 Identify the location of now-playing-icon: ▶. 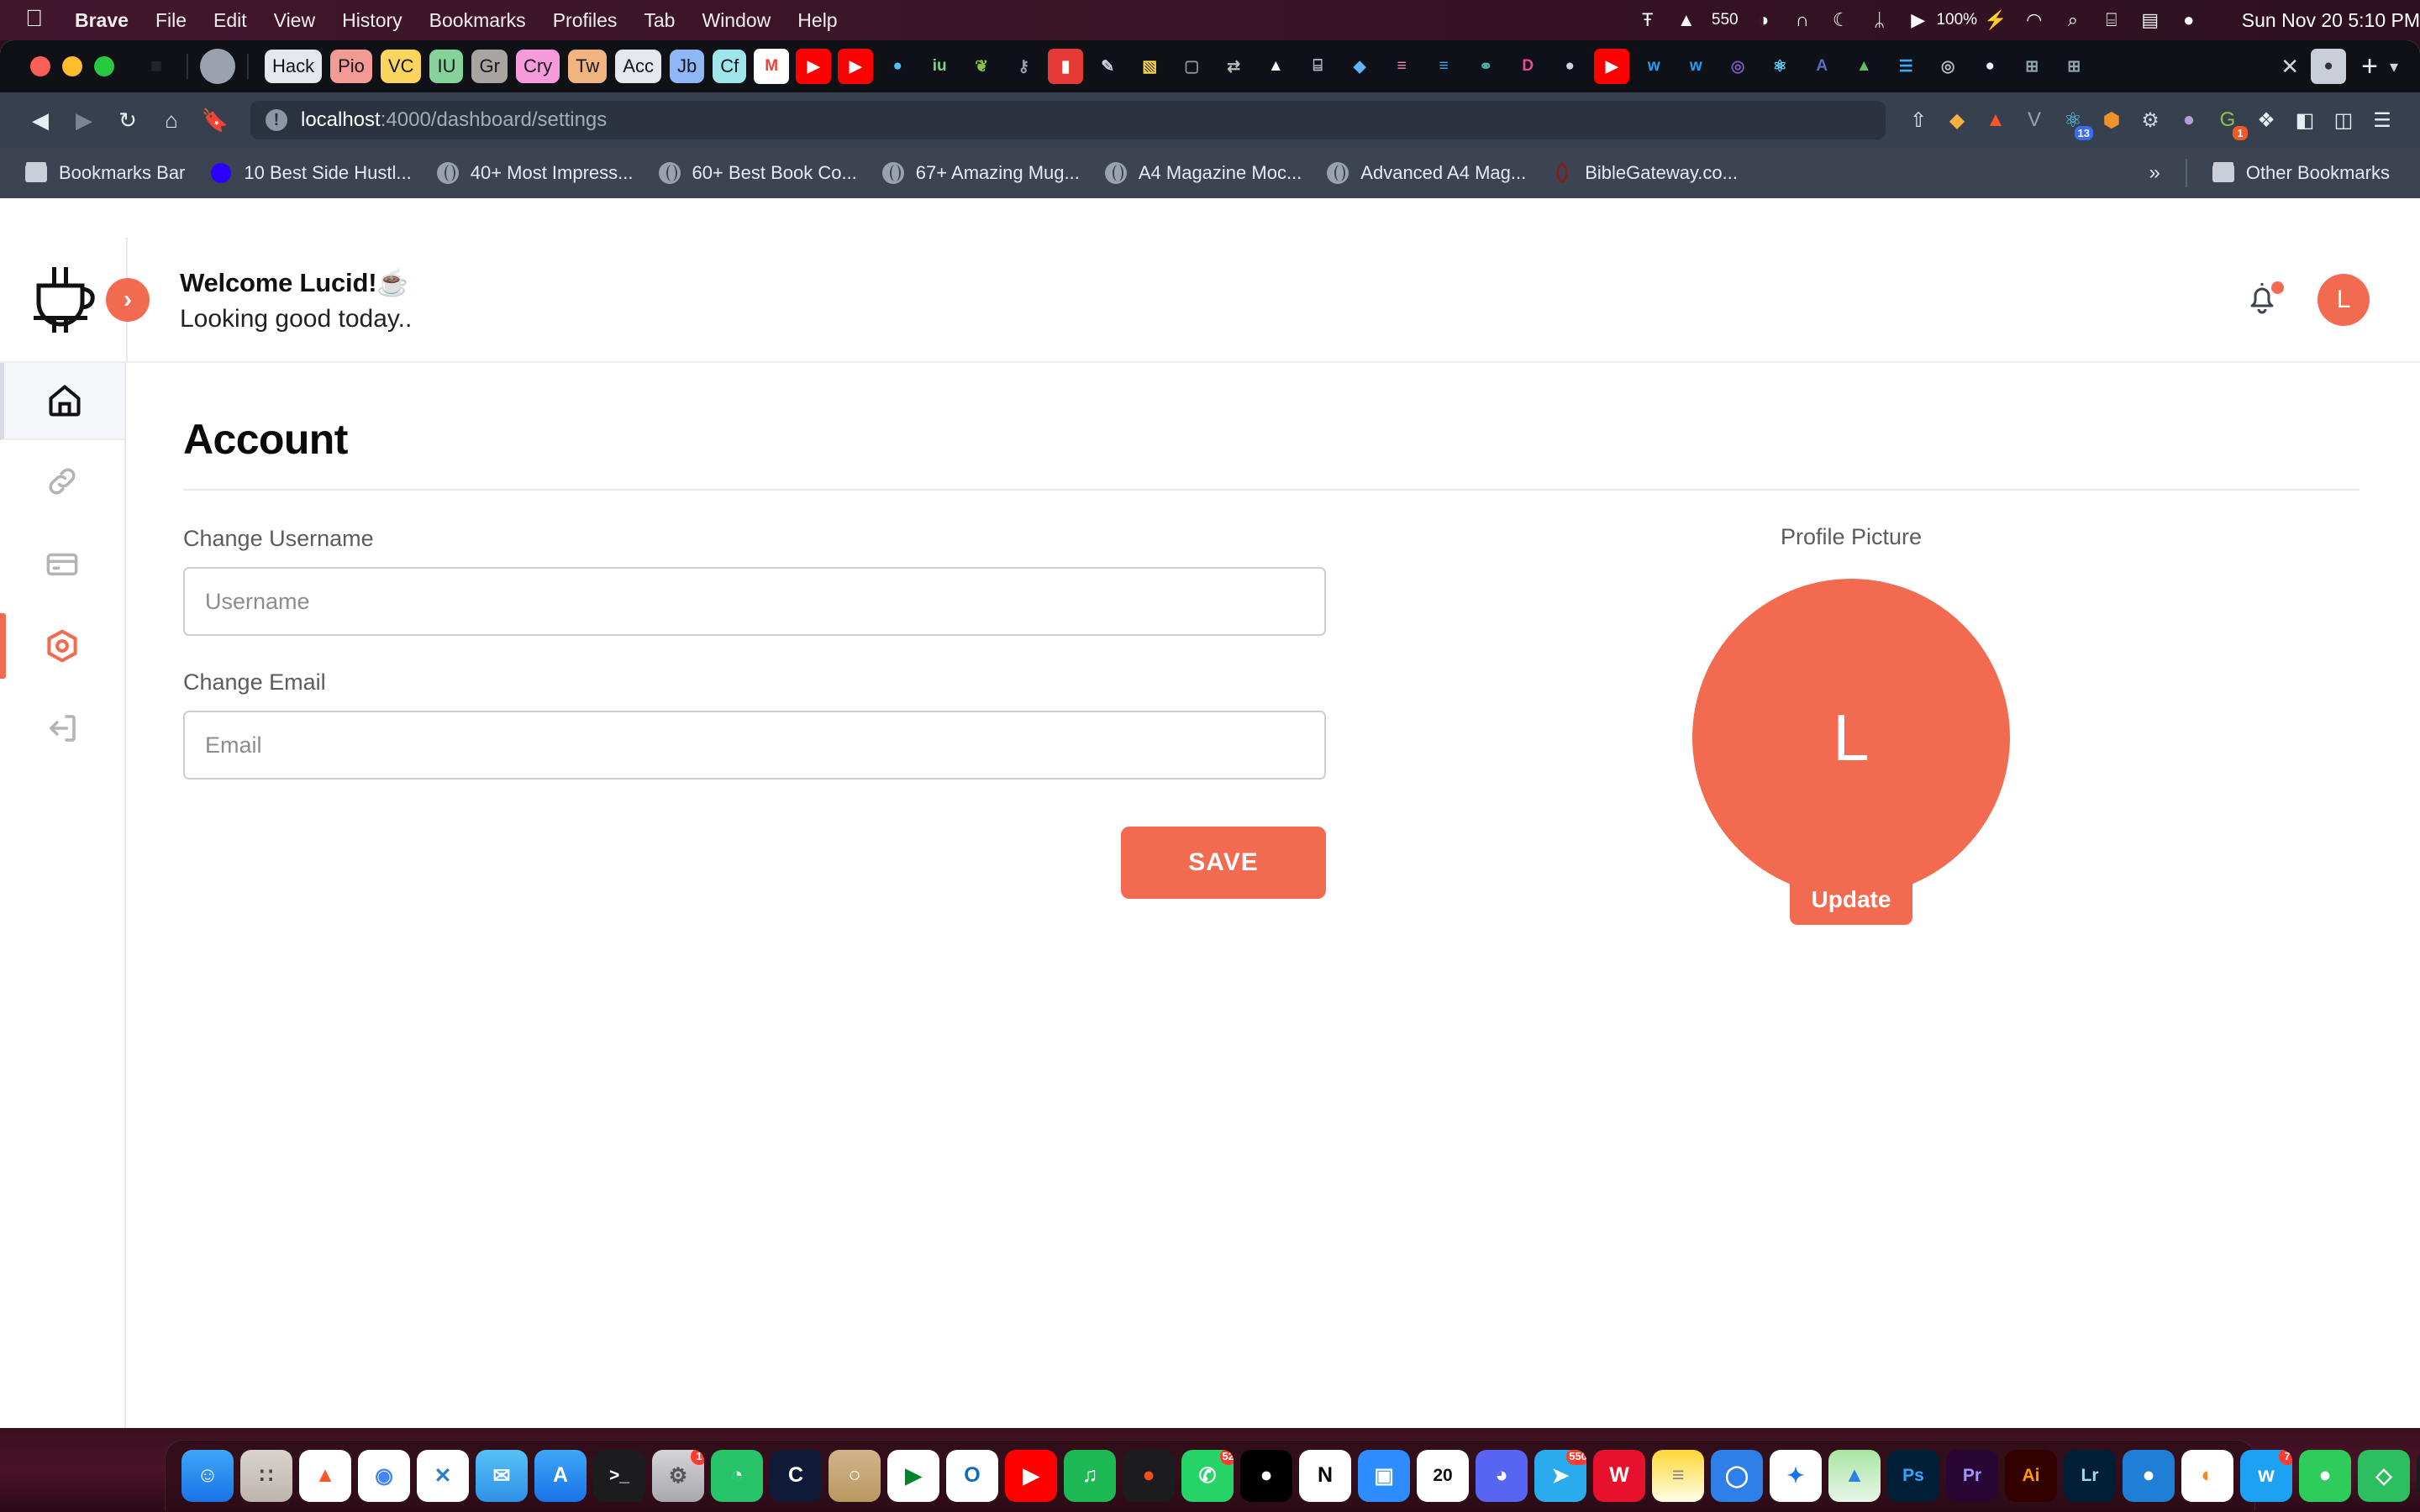
(1919, 20).